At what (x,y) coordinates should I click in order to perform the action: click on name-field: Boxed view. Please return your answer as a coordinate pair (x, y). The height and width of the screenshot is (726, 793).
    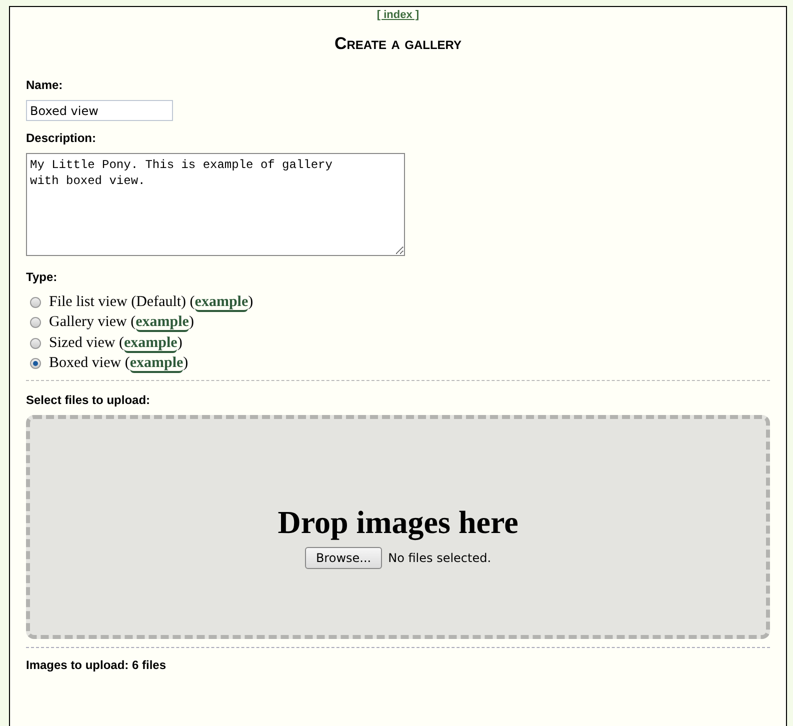
    Looking at the image, I should click on (99, 110).